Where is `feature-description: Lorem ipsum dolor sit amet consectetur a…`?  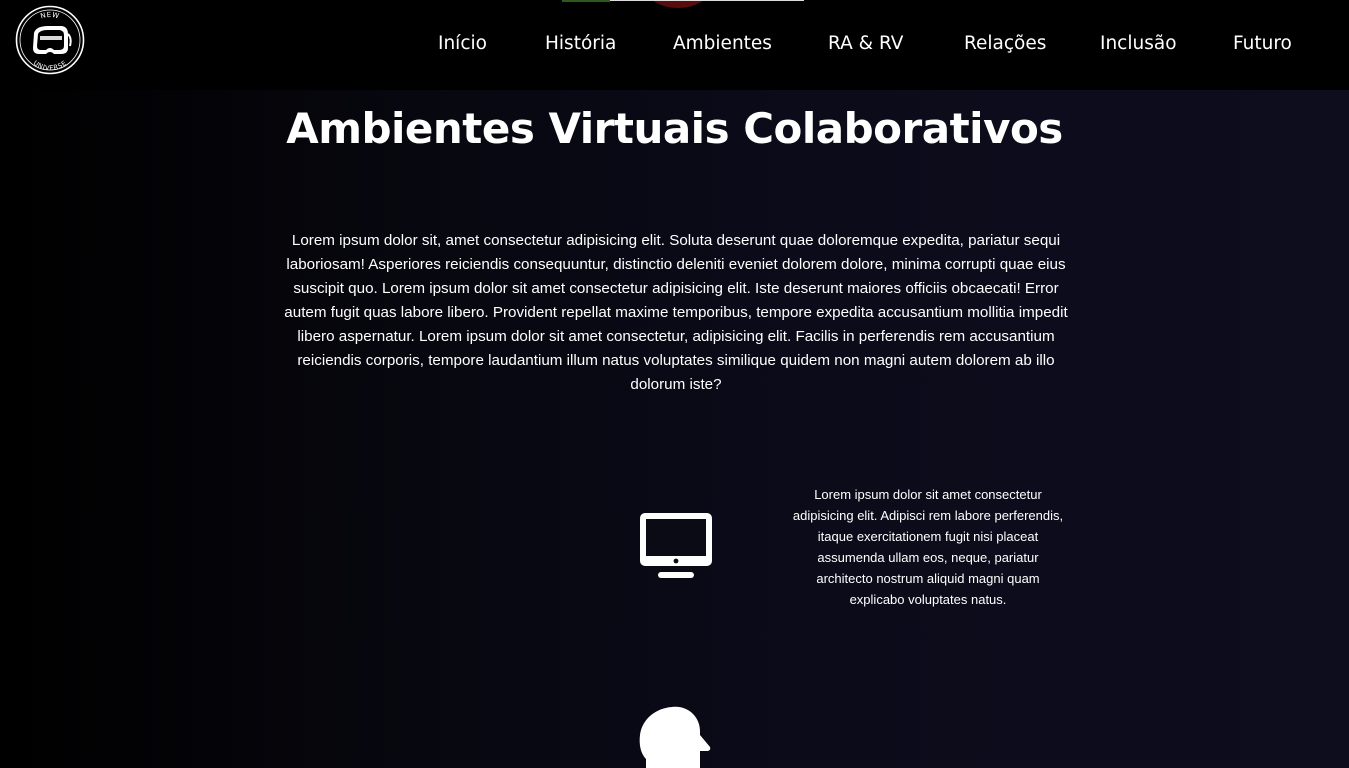
feature-description: Lorem ipsum dolor sit amet consectetur a… is located at coordinates (928, 547).